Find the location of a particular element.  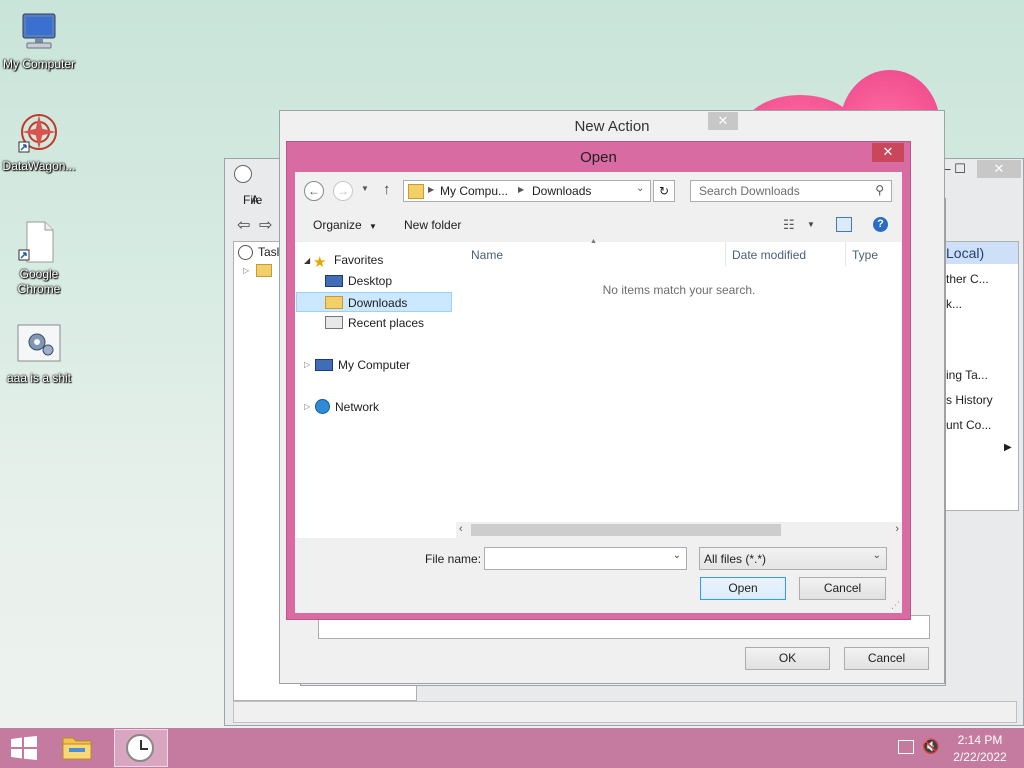

ok-button: OK is located at coordinates (787, 658).